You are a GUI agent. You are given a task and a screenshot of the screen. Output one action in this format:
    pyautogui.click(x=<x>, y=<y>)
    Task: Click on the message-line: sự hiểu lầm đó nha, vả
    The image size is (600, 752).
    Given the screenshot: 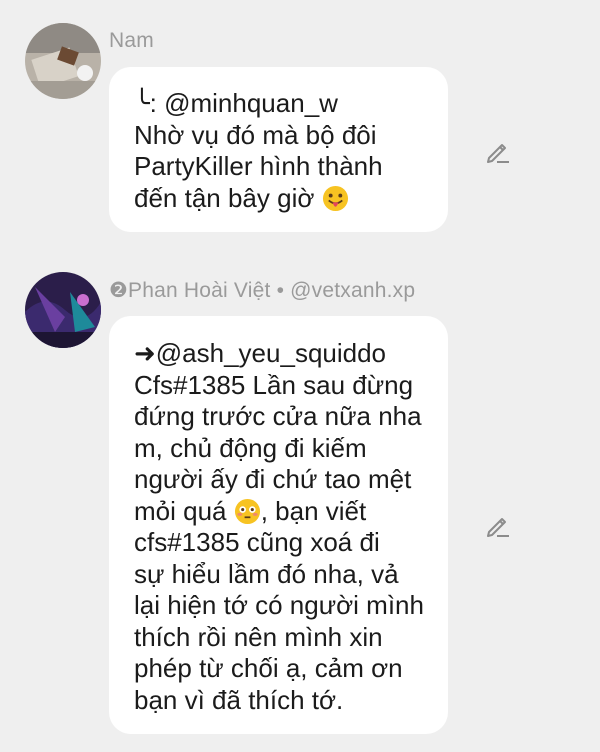 What is the action you would take?
    pyautogui.click(x=266, y=573)
    